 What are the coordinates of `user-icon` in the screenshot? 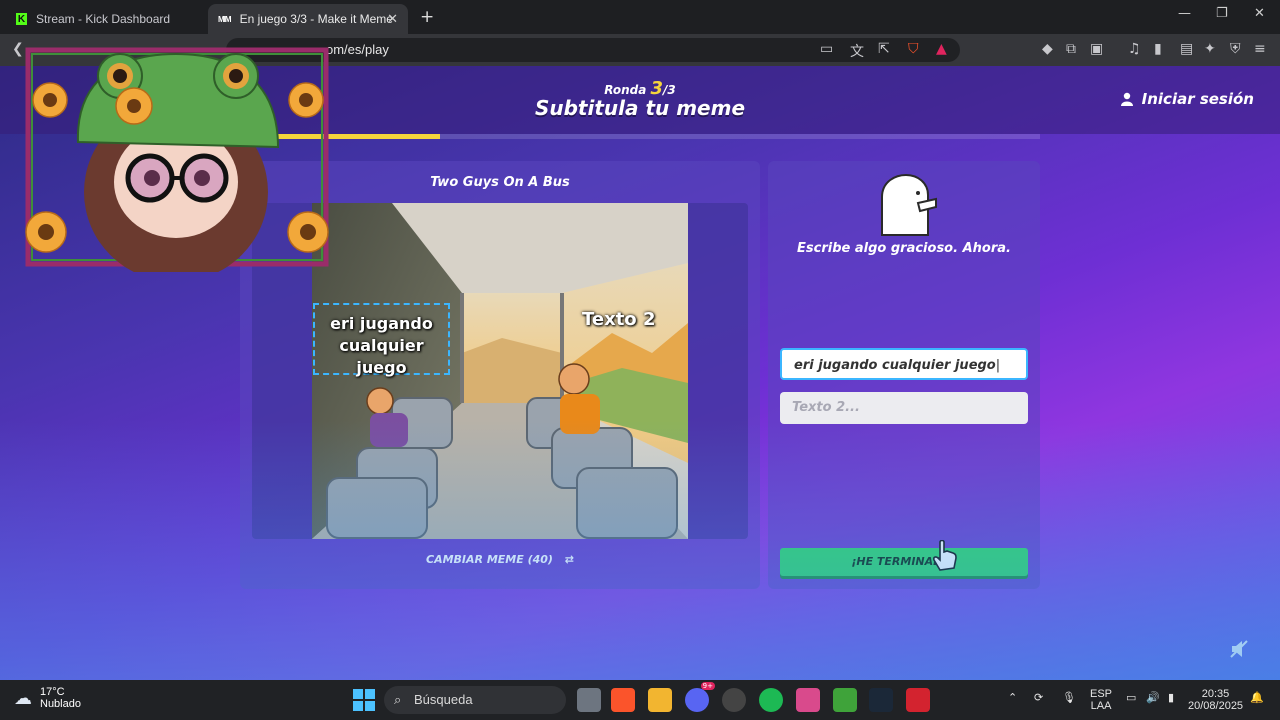 It's located at (1126, 99).